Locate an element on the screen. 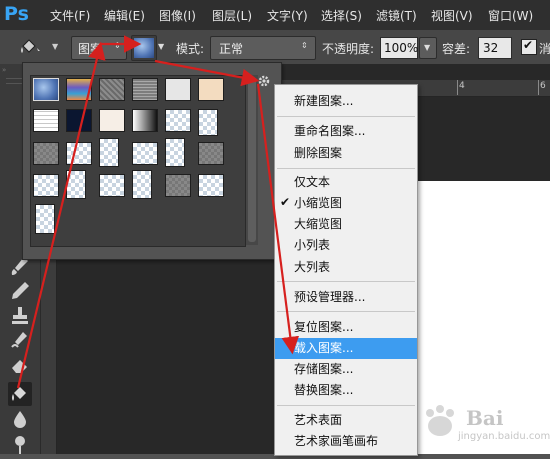  menu-file: 文件(F) is located at coordinates (70, 15).